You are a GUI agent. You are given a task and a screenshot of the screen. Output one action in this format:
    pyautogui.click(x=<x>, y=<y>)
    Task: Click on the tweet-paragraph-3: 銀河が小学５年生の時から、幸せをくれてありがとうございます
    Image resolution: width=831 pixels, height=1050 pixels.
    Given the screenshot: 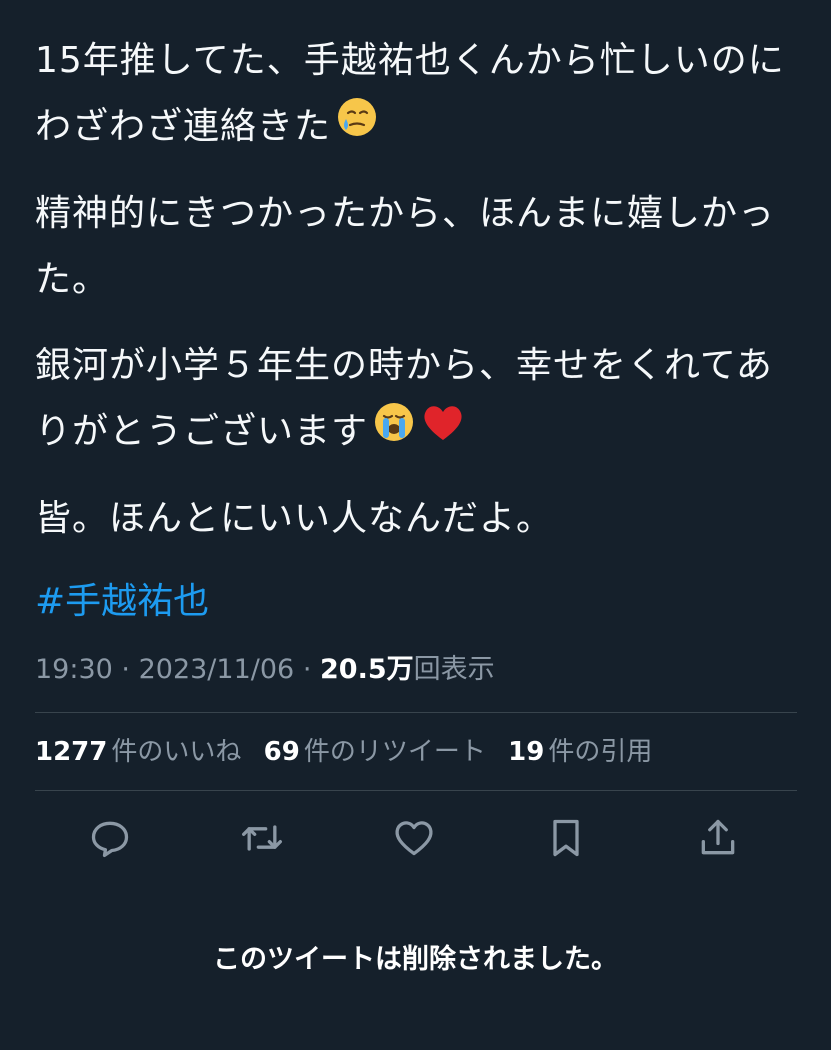 What is the action you would take?
    pyautogui.click(x=416, y=399)
    